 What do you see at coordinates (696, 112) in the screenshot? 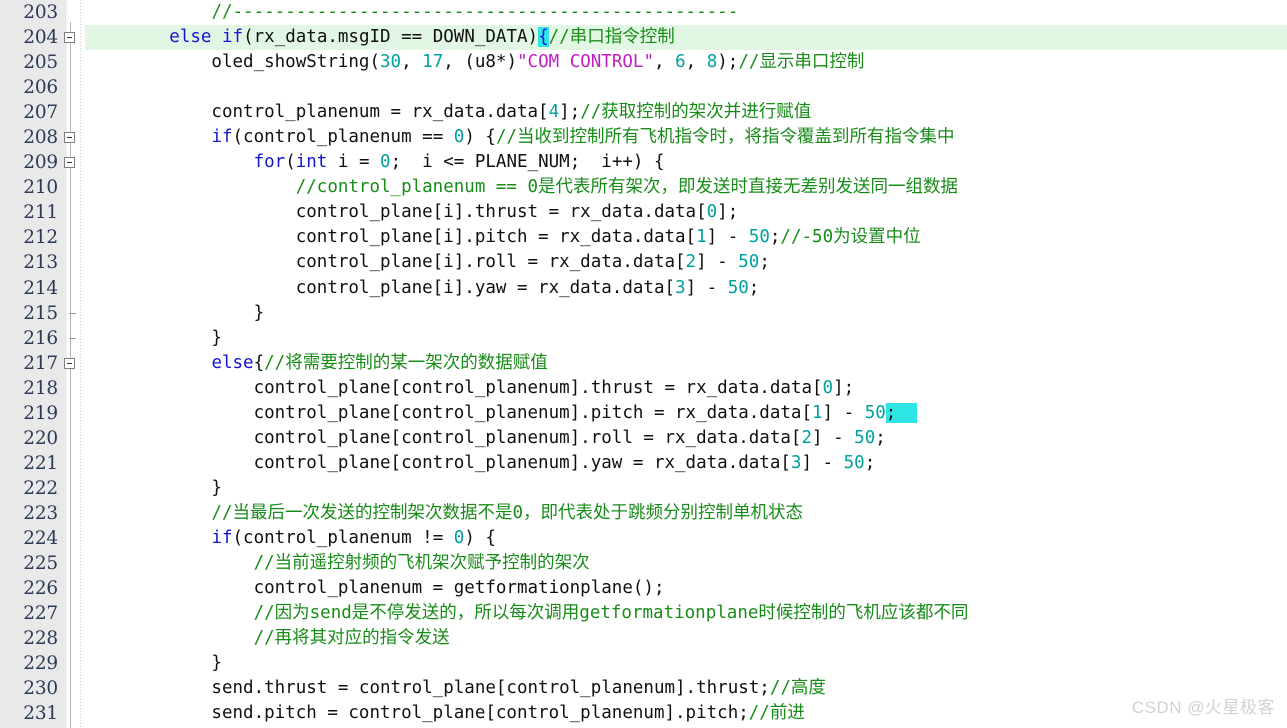
I see `token-comment: //获取控制的架次并进行赋值` at bounding box center [696, 112].